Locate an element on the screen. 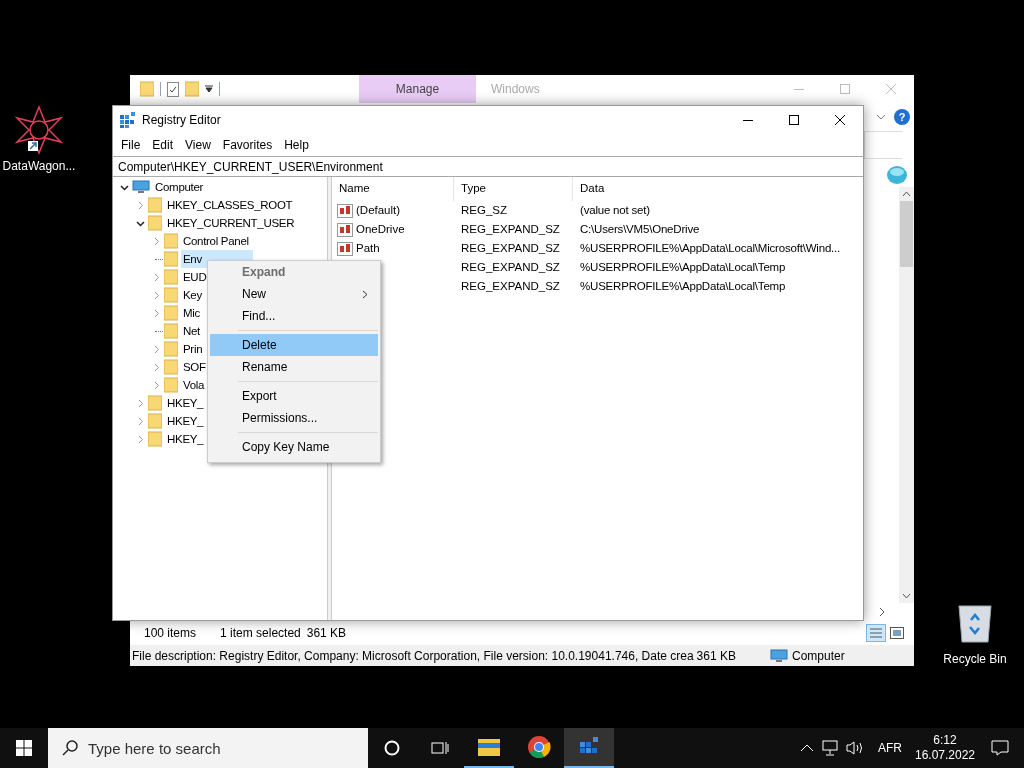 The height and width of the screenshot is (768, 1024). context-menu-item: Rename is located at coordinates (294, 367).